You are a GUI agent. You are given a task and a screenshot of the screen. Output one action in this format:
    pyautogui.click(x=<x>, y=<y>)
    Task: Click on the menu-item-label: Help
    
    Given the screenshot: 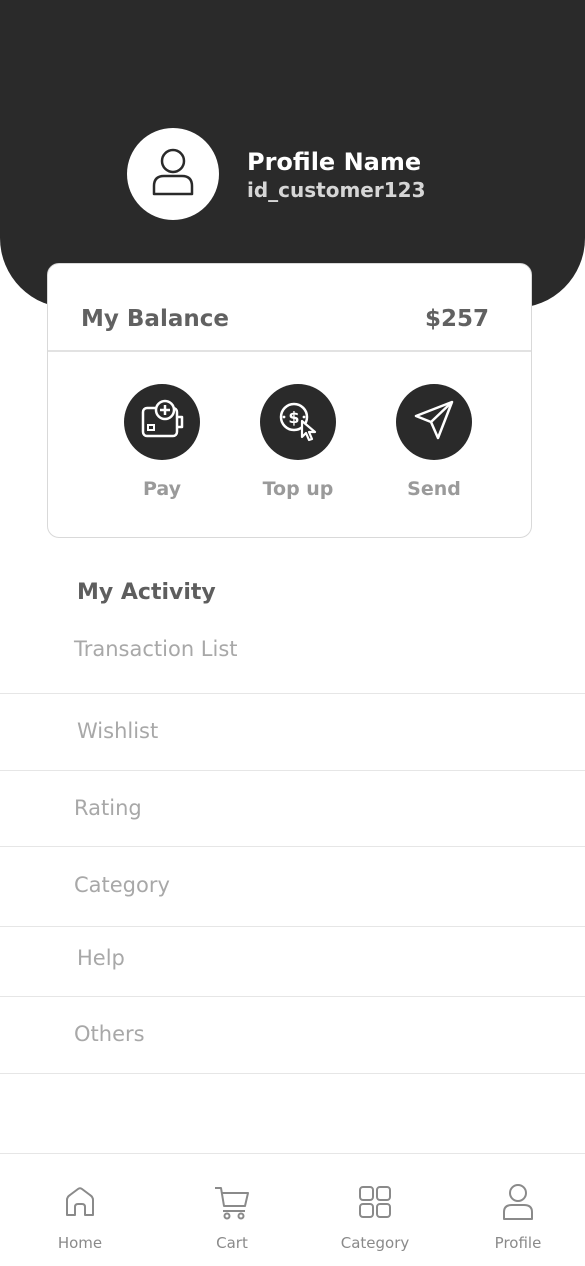 What is the action you would take?
    pyautogui.click(x=101, y=958)
    